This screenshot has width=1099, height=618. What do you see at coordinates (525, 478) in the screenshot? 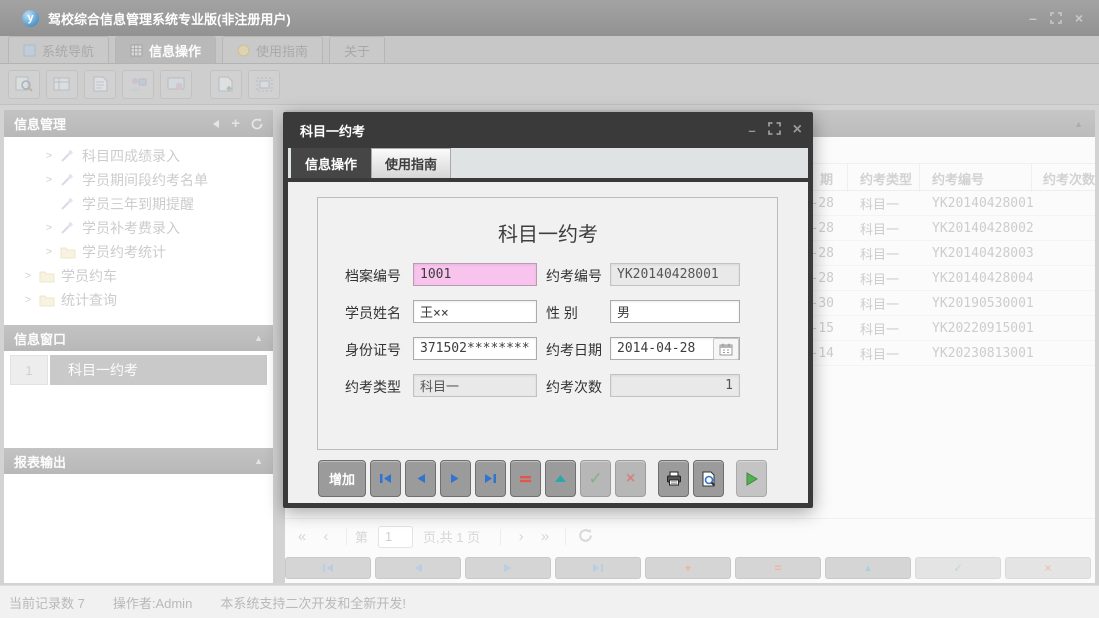
I see `delete-record-button` at bounding box center [525, 478].